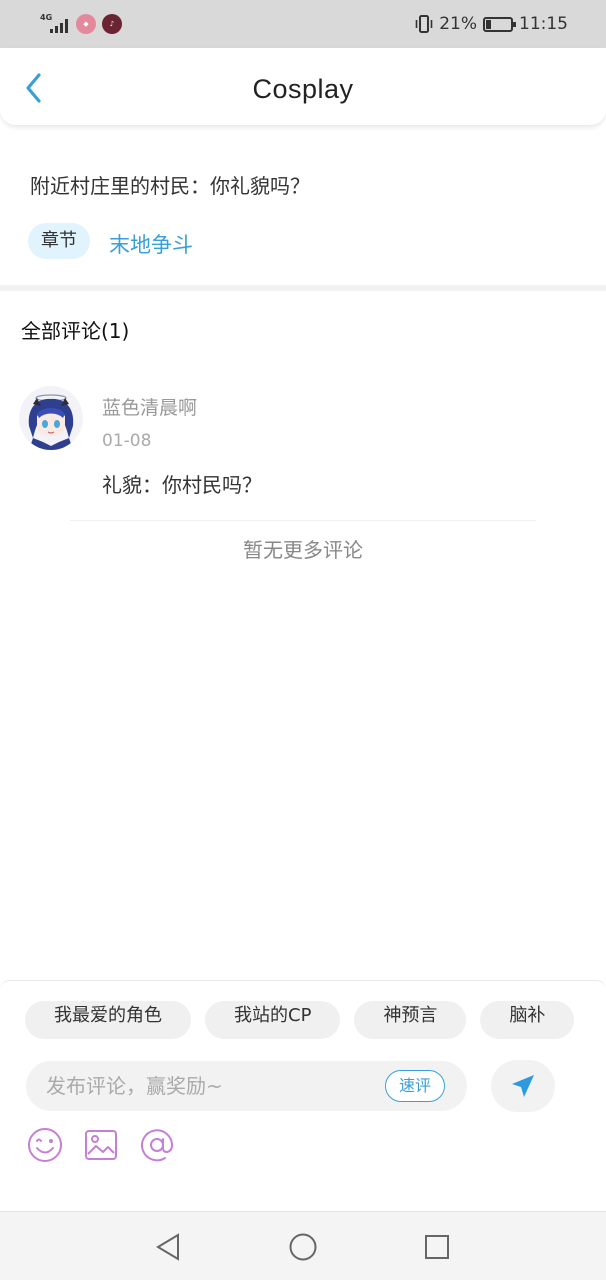 The image size is (606, 1280). I want to click on back-triangle-icon, so click(167, 1247).